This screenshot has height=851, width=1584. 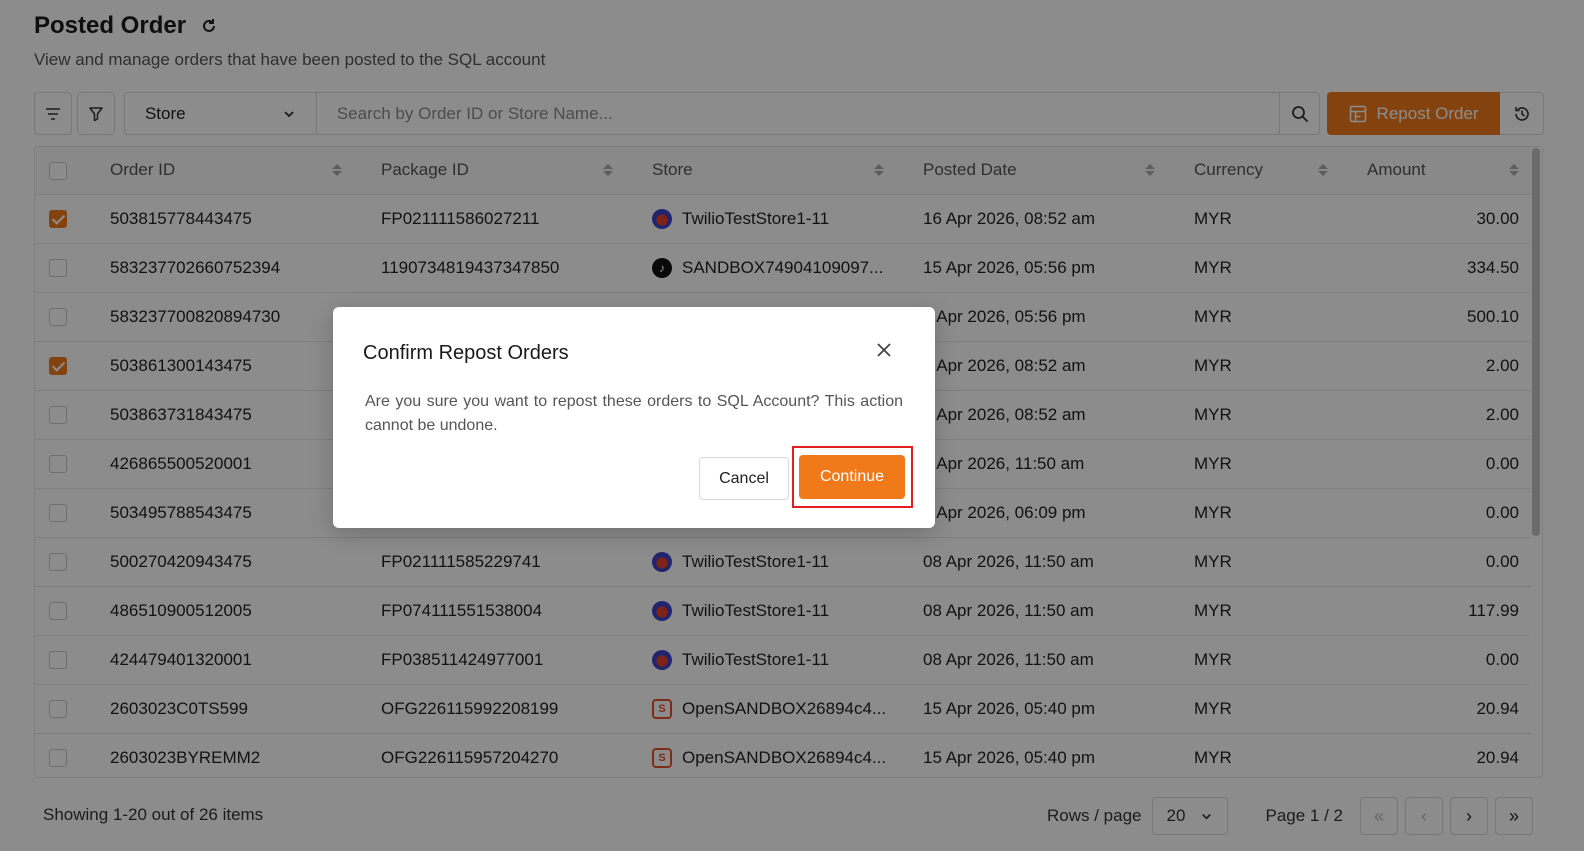 What do you see at coordinates (744, 478) in the screenshot?
I see `cancel-button: Cancel` at bounding box center [744, 478].